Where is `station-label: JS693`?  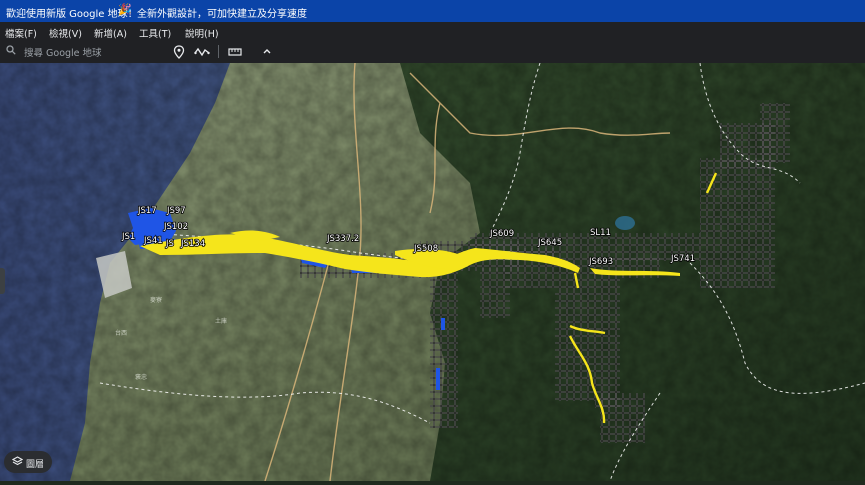
station-label: JS693 is located at coordinates (600, 262).